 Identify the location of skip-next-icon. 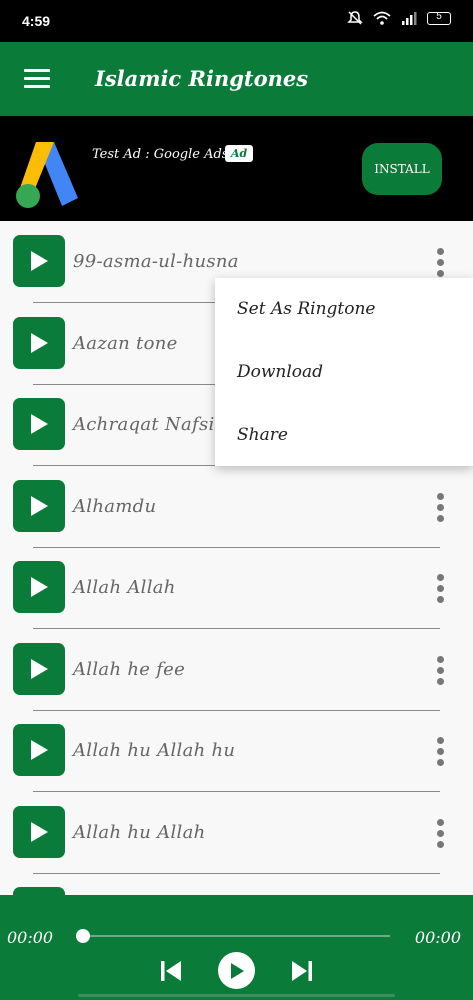
(302, 971).